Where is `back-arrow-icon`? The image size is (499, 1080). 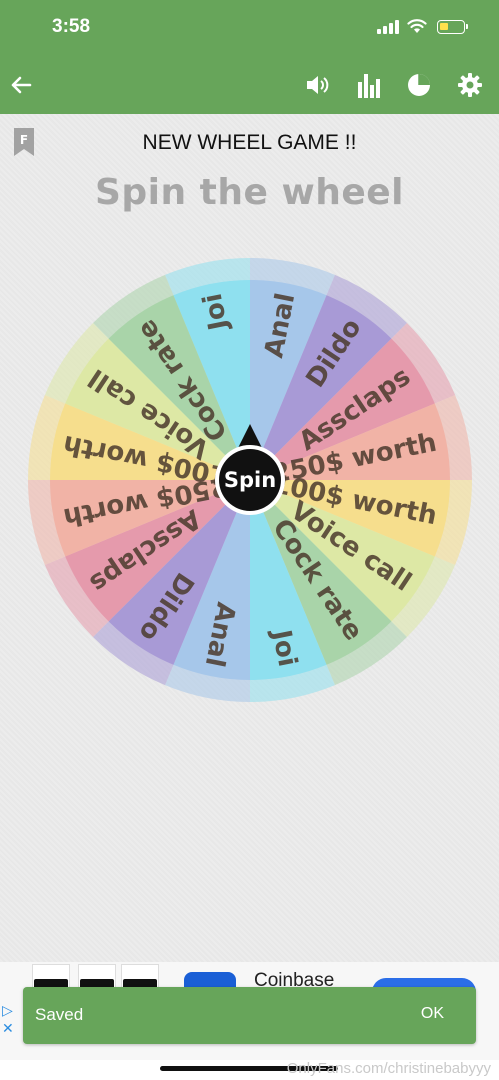
back-arrow-icon is located at coordinates (21, 85).